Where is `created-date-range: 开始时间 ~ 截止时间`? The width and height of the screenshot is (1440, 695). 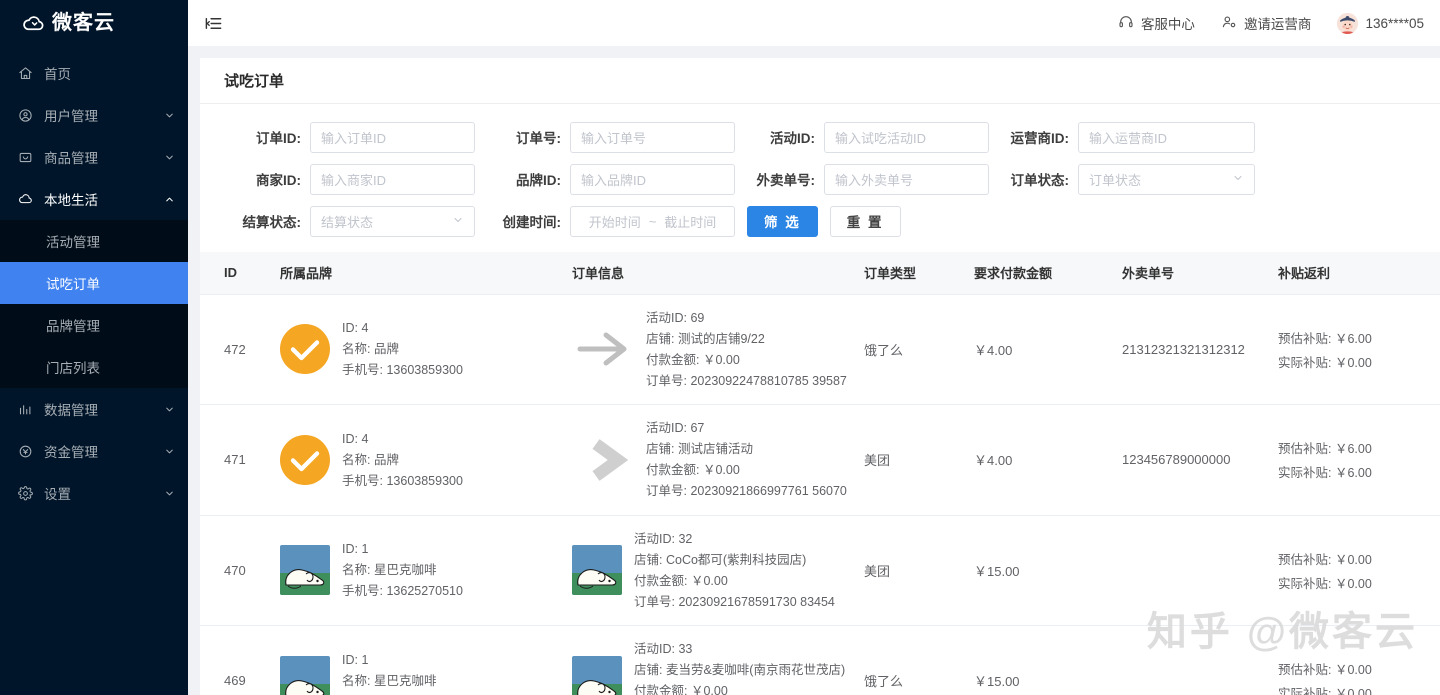
created-date-range: 开始时间 ~ 截止时间 is located at coordinates (652, 221).